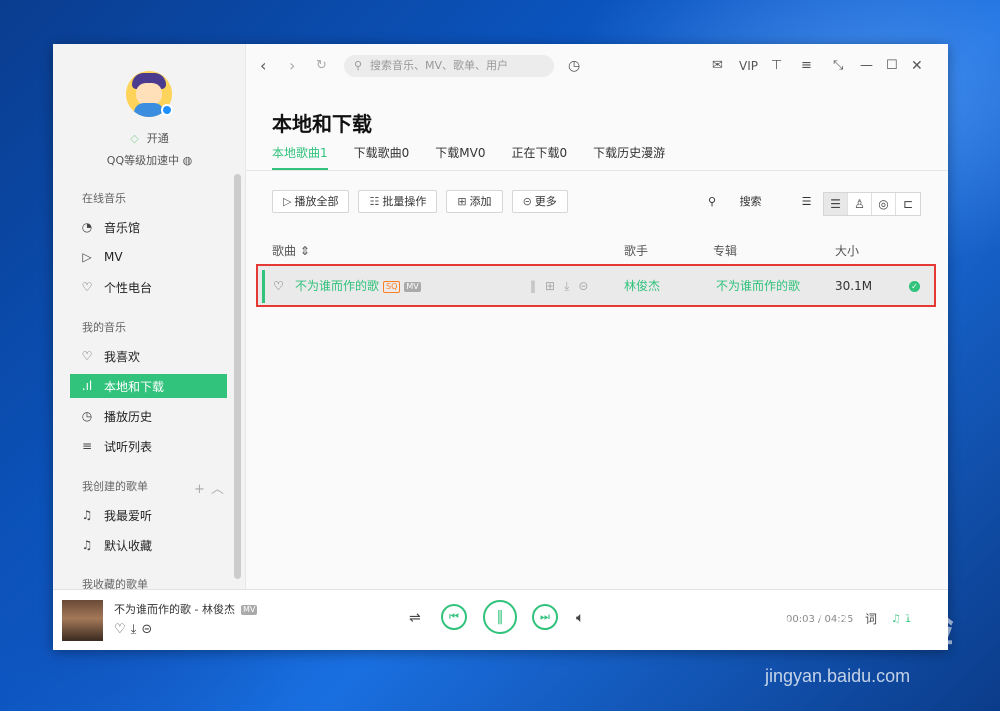  Describe the element at coordinates (115, 583) in the screenshot. I see `section-collected-playlists: 我收藏的歌单` at that location.